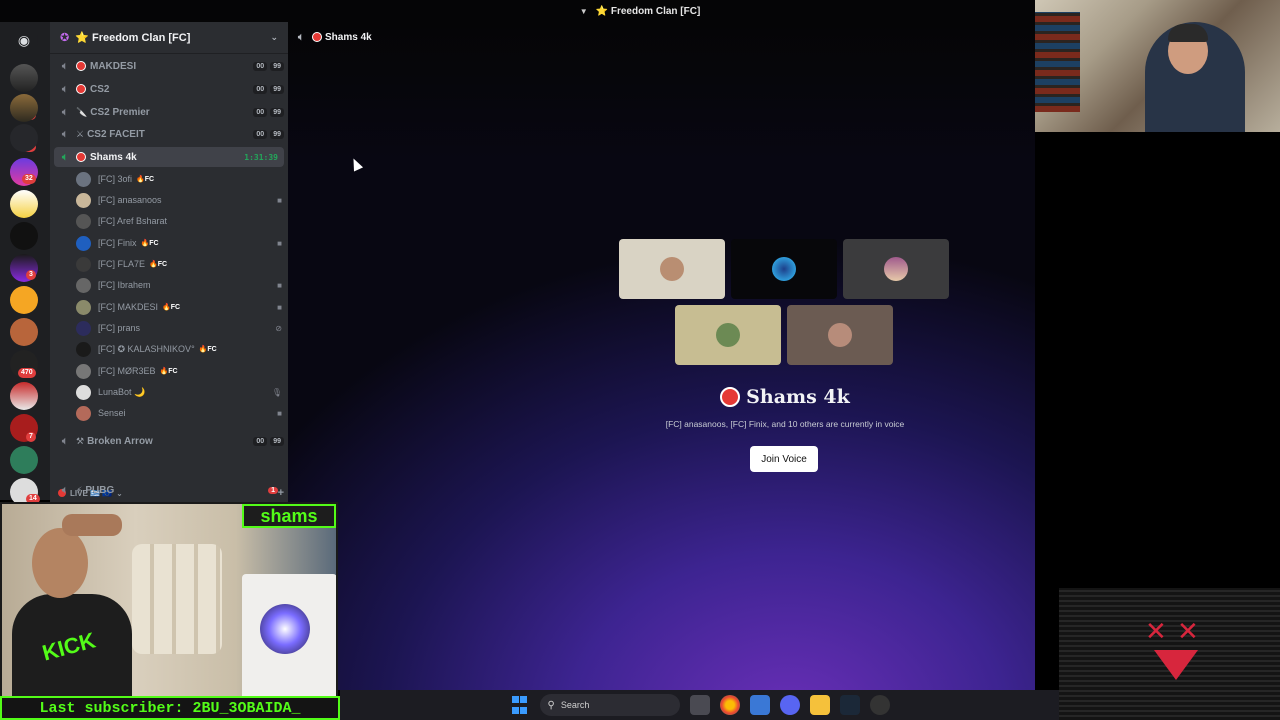 The image size is (1280, 720). What do you see at coordinates (24, 236) in the screenshot?
I see `server-icon-dior` at bounding box center [24, 236].